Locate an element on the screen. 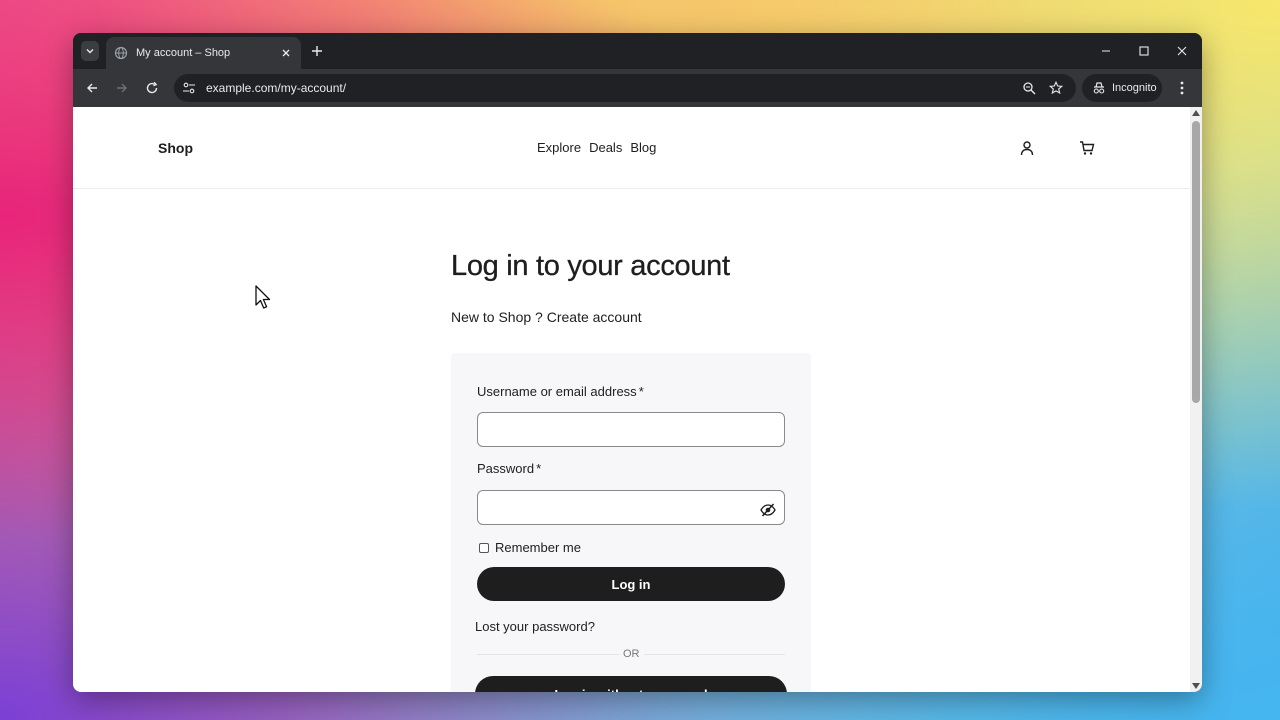  tab-title: My account – Shop is located at coordinates (183, 53).